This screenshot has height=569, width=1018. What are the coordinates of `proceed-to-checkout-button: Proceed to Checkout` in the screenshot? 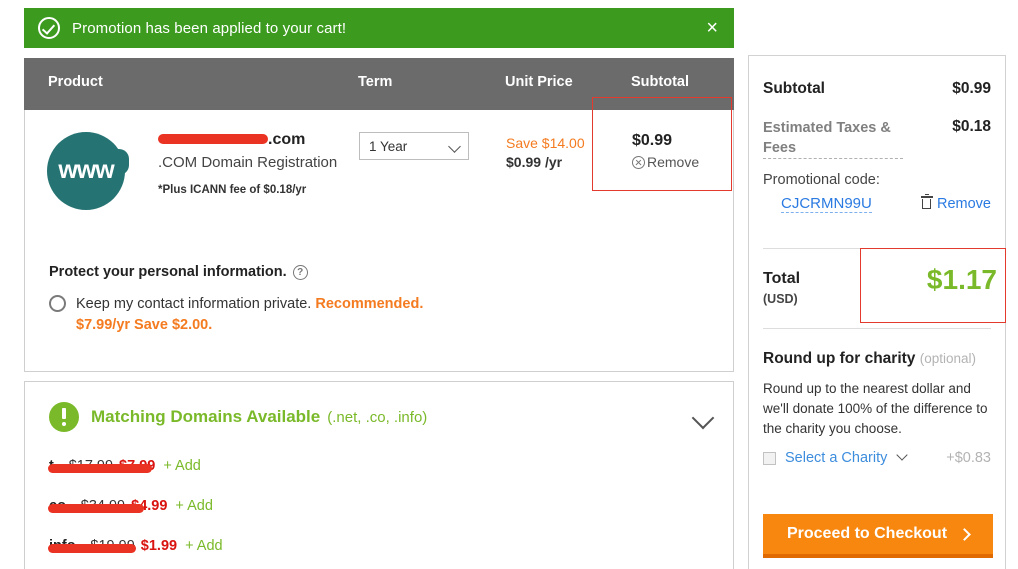 It's located at (878, 536).